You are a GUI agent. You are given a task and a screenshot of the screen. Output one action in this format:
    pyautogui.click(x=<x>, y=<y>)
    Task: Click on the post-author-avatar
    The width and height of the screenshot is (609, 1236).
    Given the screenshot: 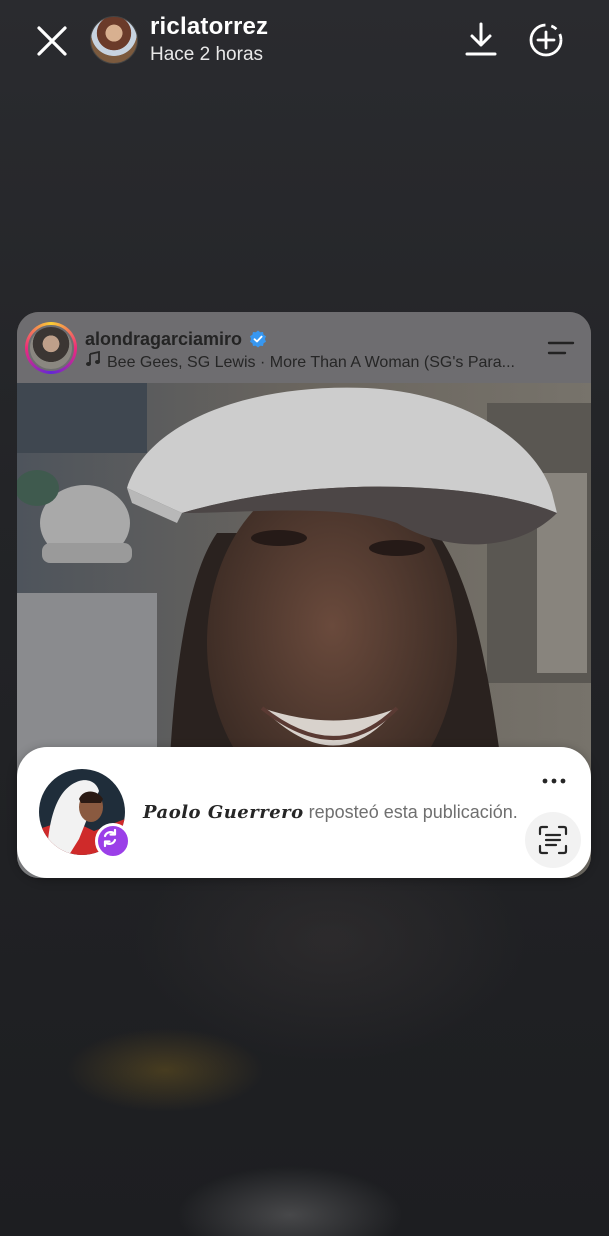 What is the action you would take?
    pyautogui.click(x=51, y=348)
    